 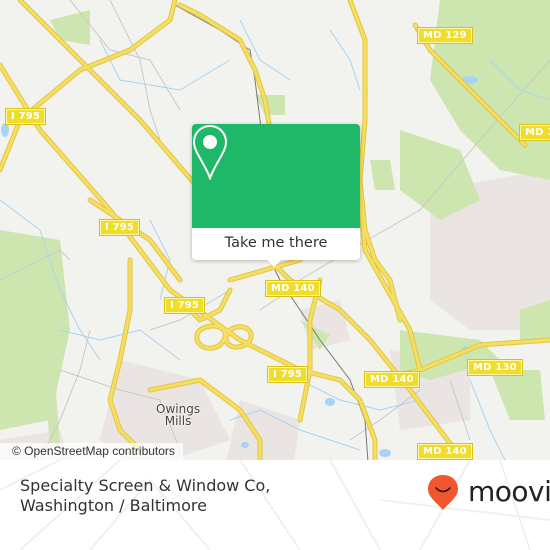 I want to click on route-shield-i795-nw: I 795, so click(x=25, y=116).